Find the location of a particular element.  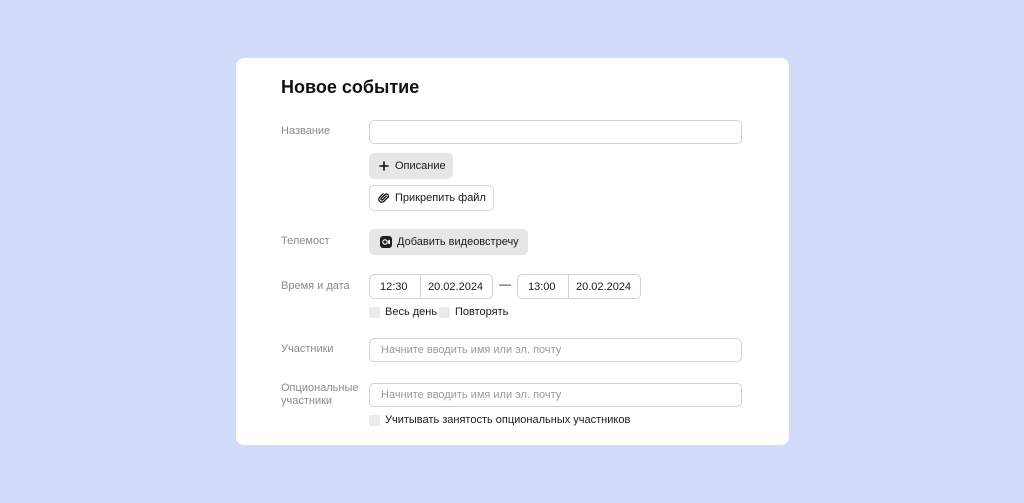

all-day-checkbox-box is located at coordinates (374, 312).